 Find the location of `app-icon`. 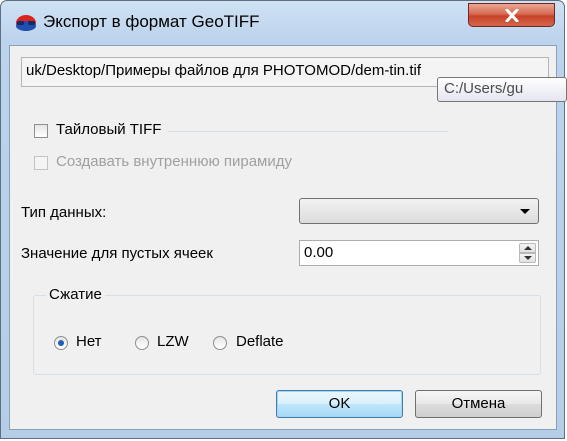

app-icon is located at coordinates (26, 23).